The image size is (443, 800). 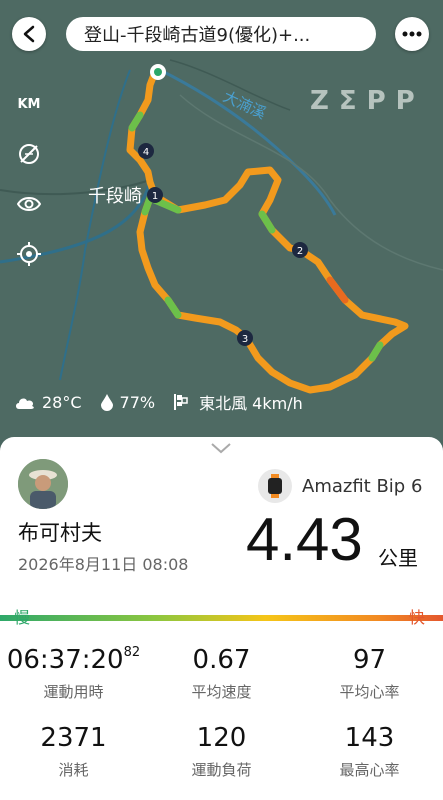 What do you see at coordinates (22, 617) in the screenshot?
I see `pace-slow-label: 慢` at bounding box center [22, 617].